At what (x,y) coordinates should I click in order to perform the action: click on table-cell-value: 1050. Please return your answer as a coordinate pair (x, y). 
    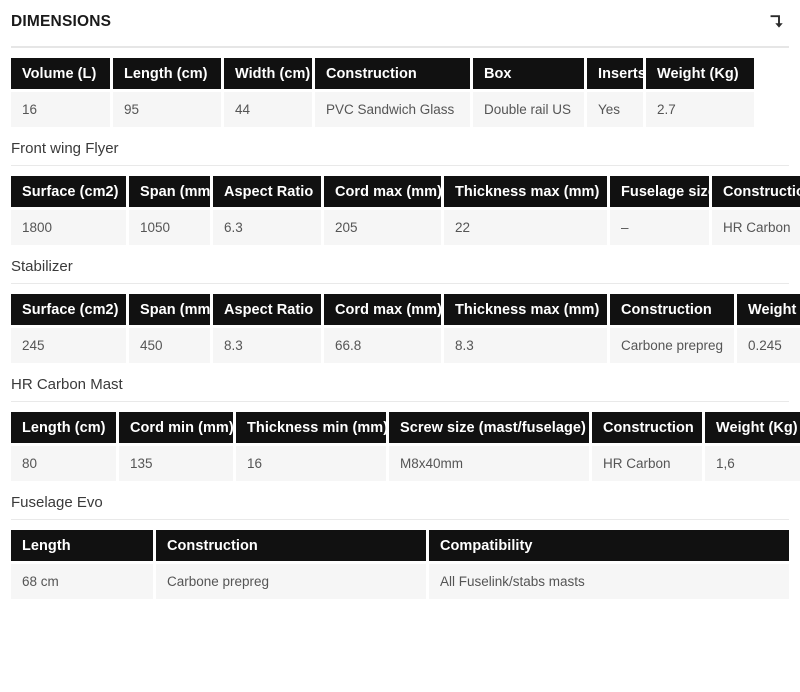
    Looking at the image, I should click on (155, 227).